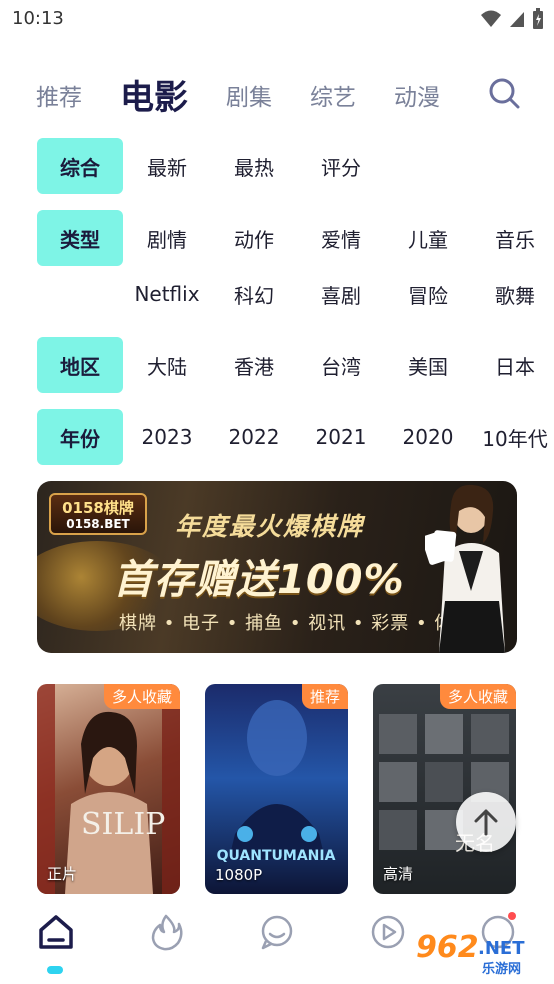 The height and width of the screenshot is (984, 554). Describe the element at coordinates (38, 18) in the screenshot. I see `status-time: 10:13` at that location.